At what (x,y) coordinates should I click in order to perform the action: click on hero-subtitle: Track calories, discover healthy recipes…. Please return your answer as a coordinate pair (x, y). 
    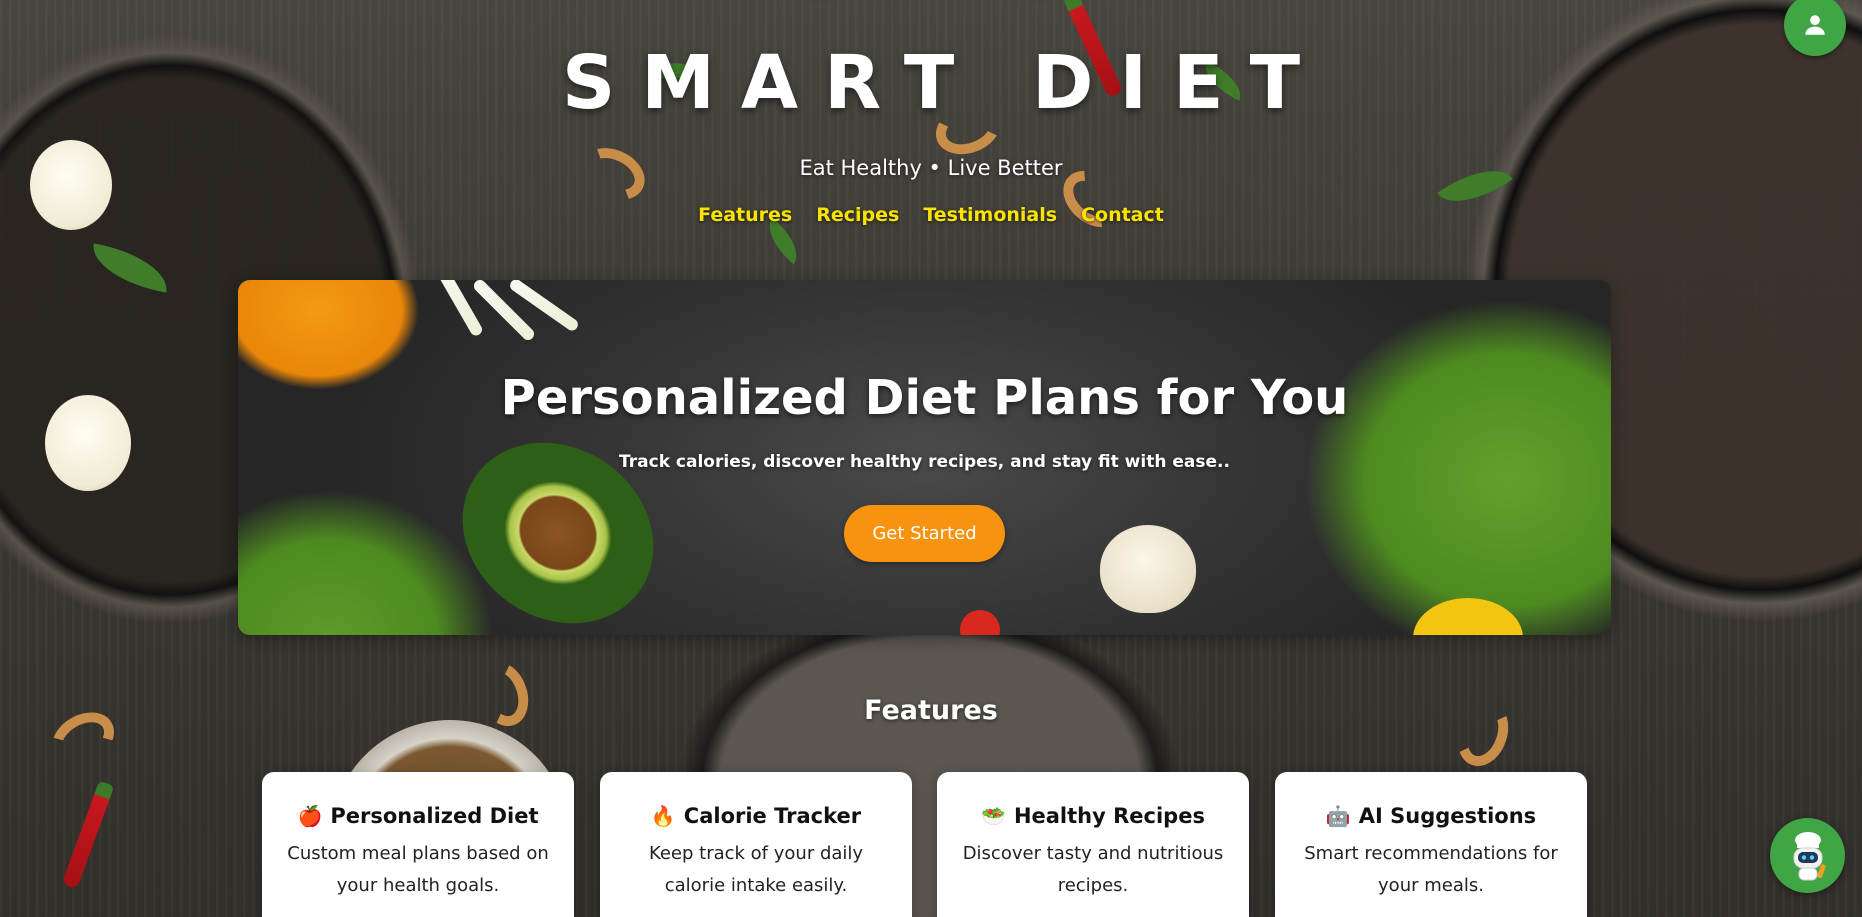
    Looking at the image, I should click on (924, 462).